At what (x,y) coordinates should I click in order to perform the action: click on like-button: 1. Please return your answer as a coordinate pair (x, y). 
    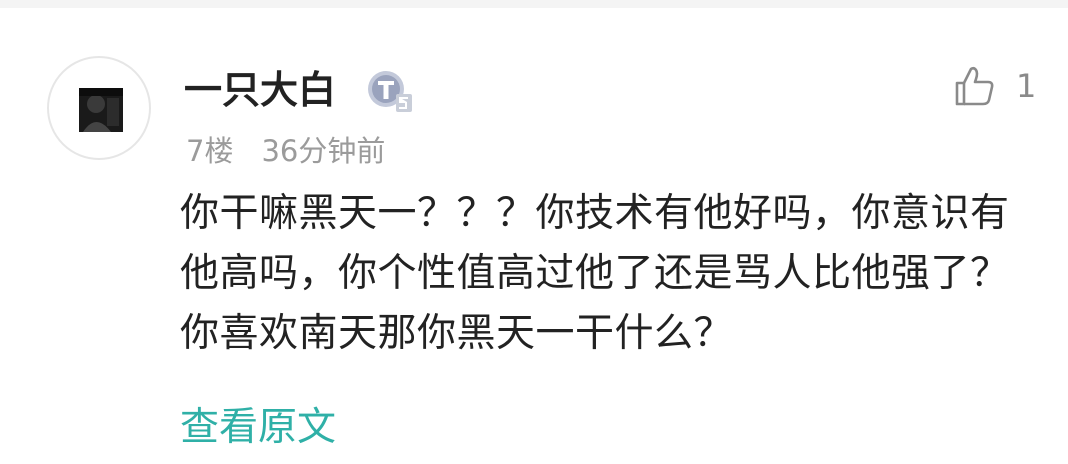
    Looking at the image, I should click on (994, 86).